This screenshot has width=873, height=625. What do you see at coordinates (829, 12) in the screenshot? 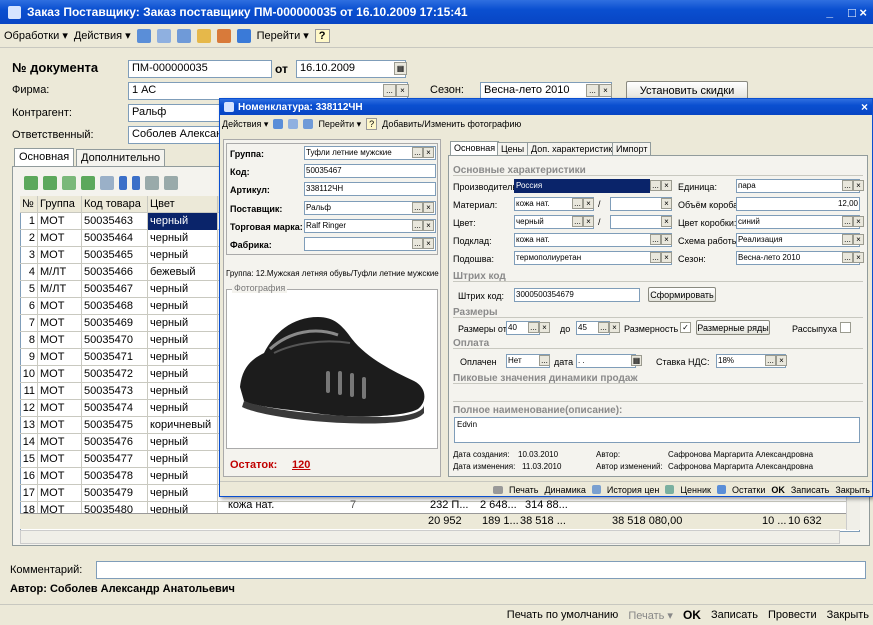
I see `minimize-button: _` at bounding box center [829, 12].